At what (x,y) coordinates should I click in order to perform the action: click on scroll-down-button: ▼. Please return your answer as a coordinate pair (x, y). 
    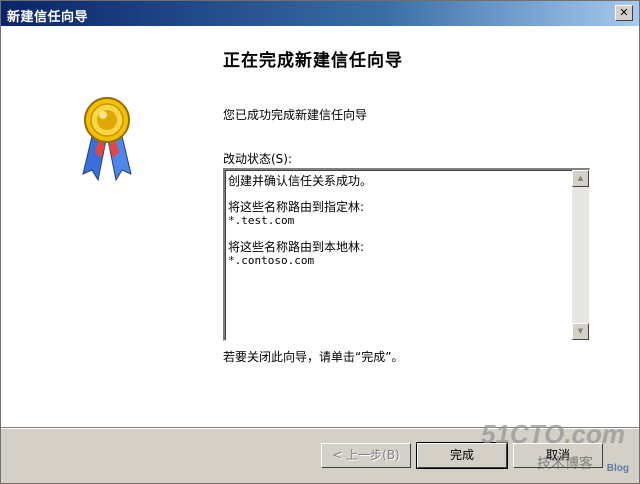
    Looking at the image, I should click on (580, 331).